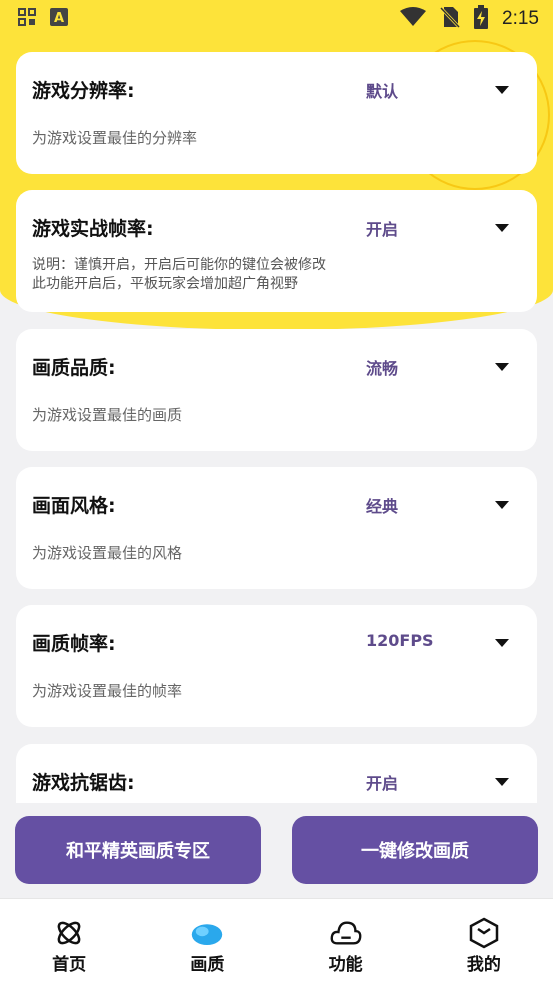 This screenshot has width=553, height=983. What do you see at coordinates (69, 933) in the screenshot?
I see `atom-icon` at bounding box center [69, 933].